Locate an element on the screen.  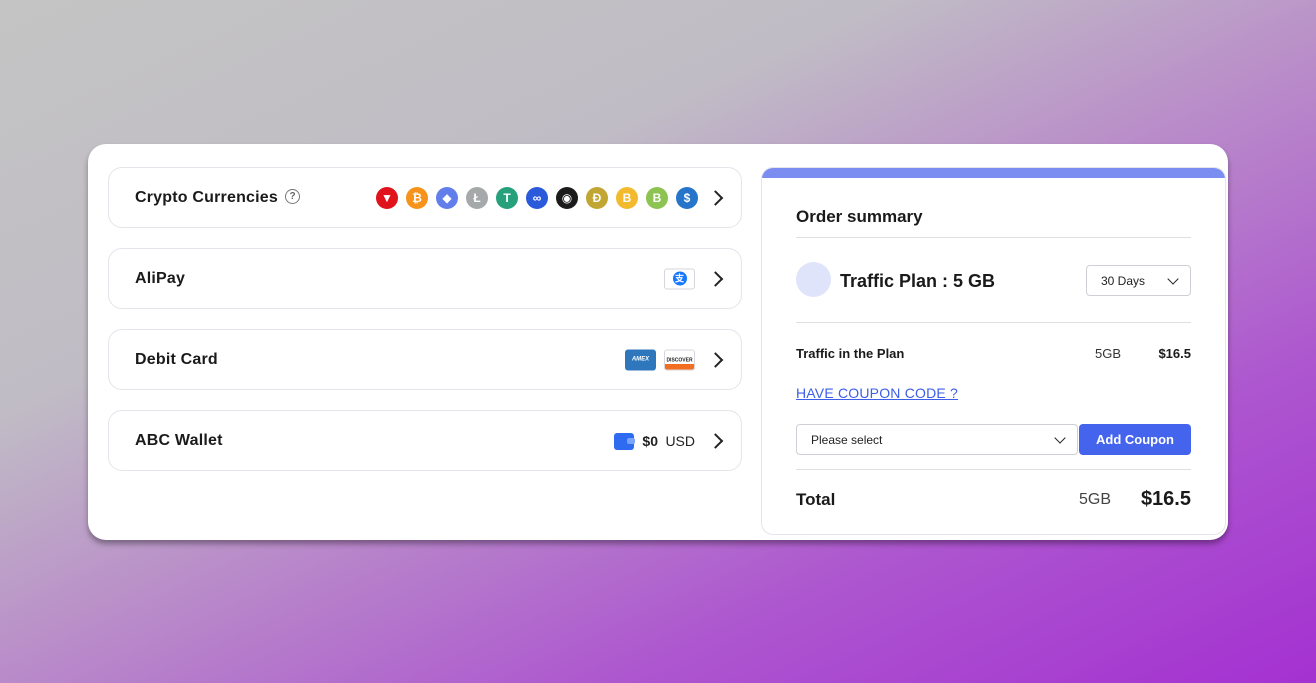
summary-accent-bar is located at coordinates (993, 173).